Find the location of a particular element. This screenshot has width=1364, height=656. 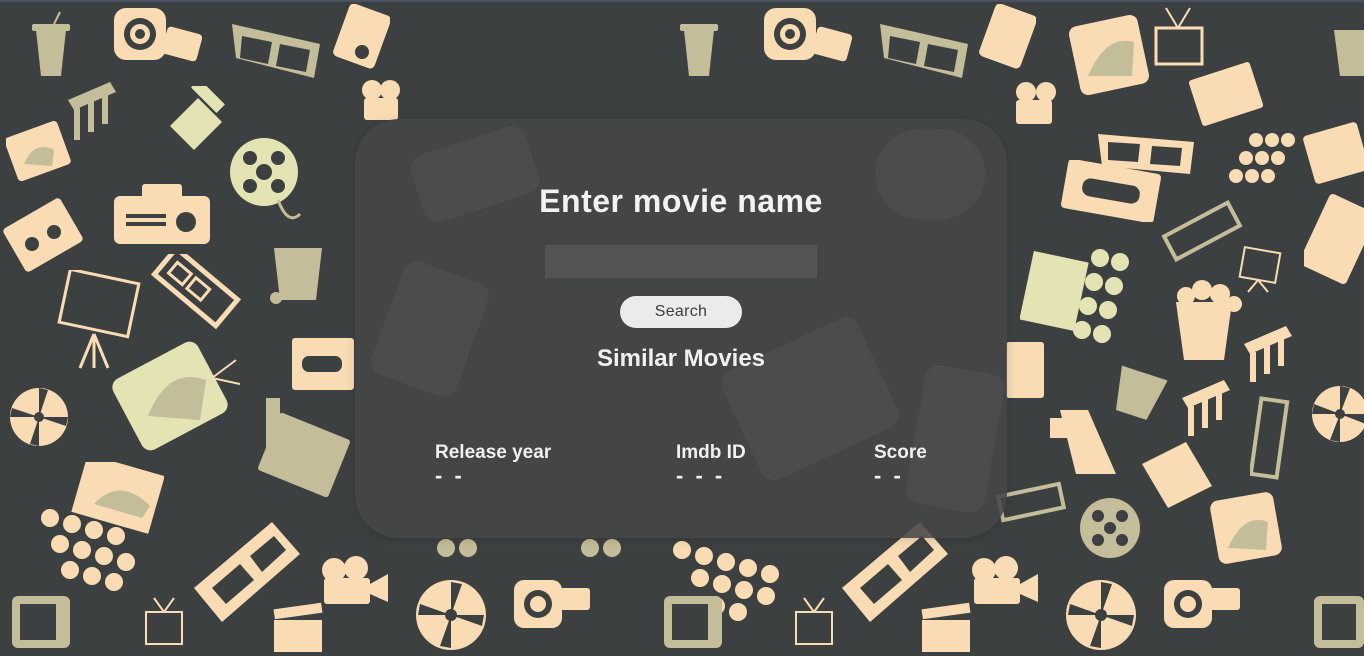

score-stat: Score - - is located at coordinates (900, 464).